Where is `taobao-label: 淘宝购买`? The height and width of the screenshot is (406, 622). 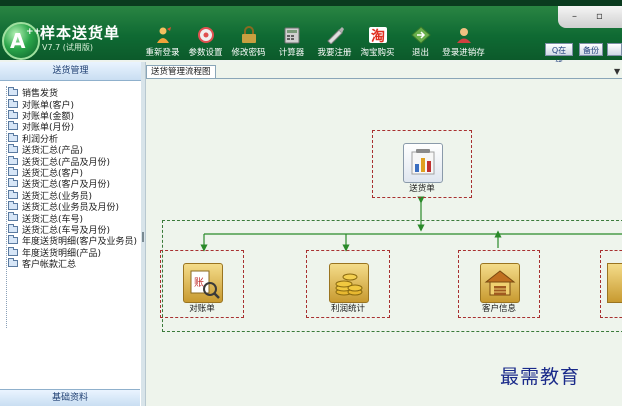
taobao-label: 淘宝购买 is located at coordinates (377, 53).